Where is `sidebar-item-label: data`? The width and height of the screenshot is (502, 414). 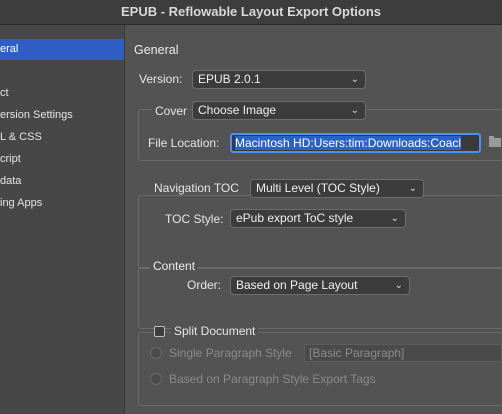
sidebar-item-label: data is located at coordinates (11, 181).